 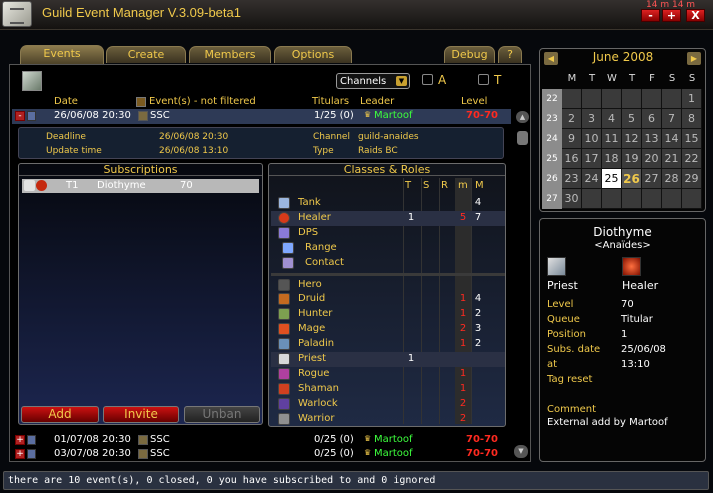 What do you see at coordinates (672, 179) in the screenshot?
I see `calendar-day: 28` at bounding box center [672, 179].